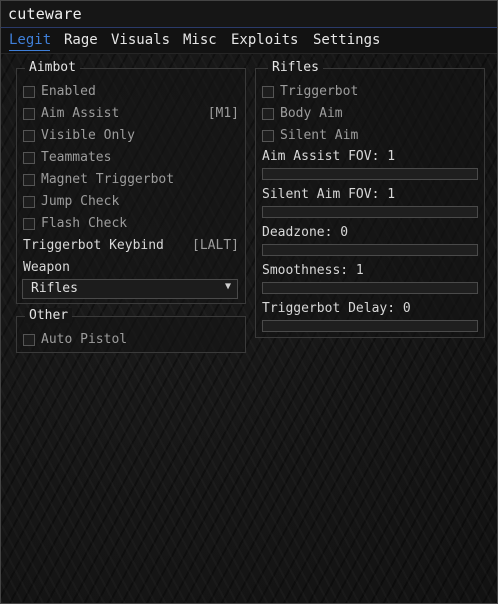 Image resolution: width=498 pixels, height=604 pixels. I want to click on other-group: Other Auto Pistol, so click(131, 330).